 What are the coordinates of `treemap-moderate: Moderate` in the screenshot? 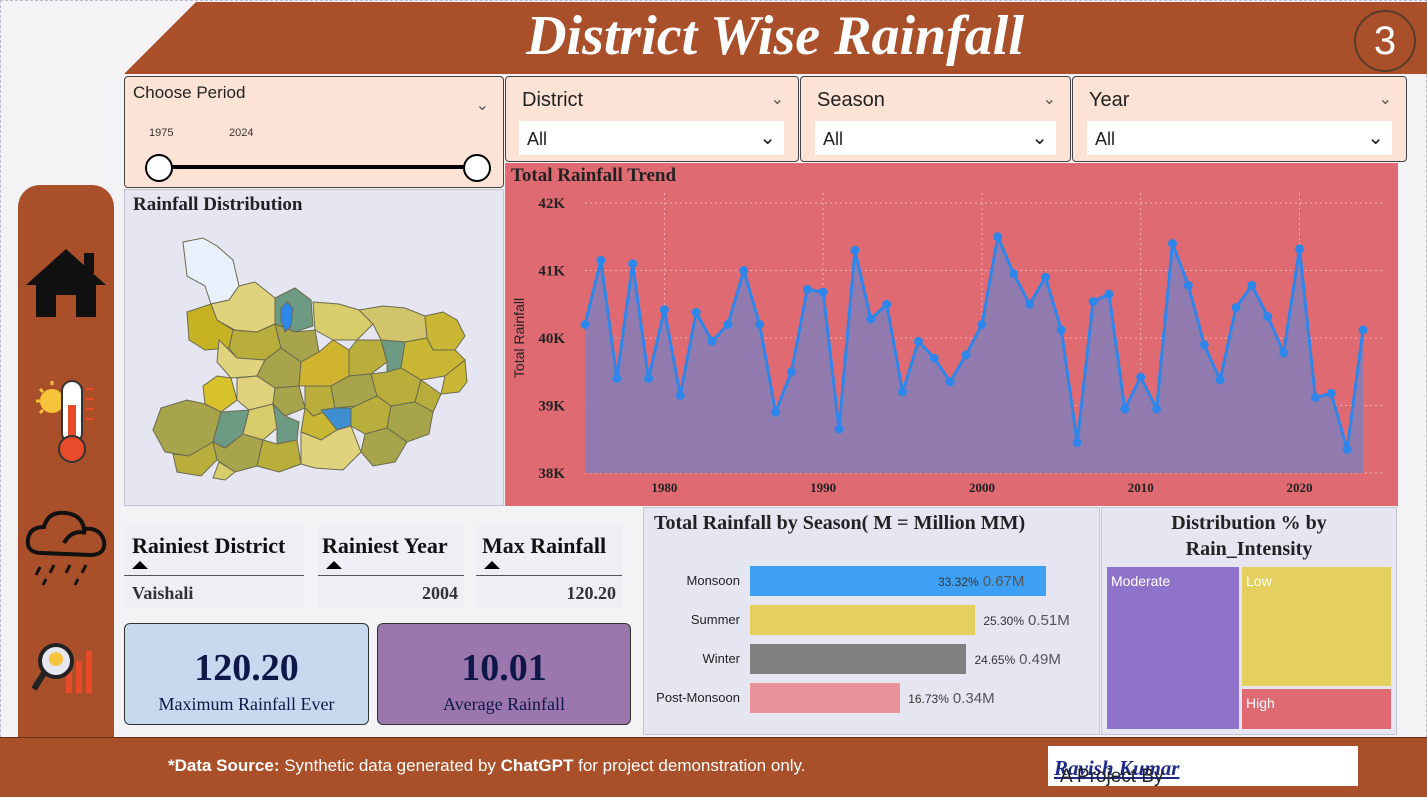 It's located at (1173, 648).